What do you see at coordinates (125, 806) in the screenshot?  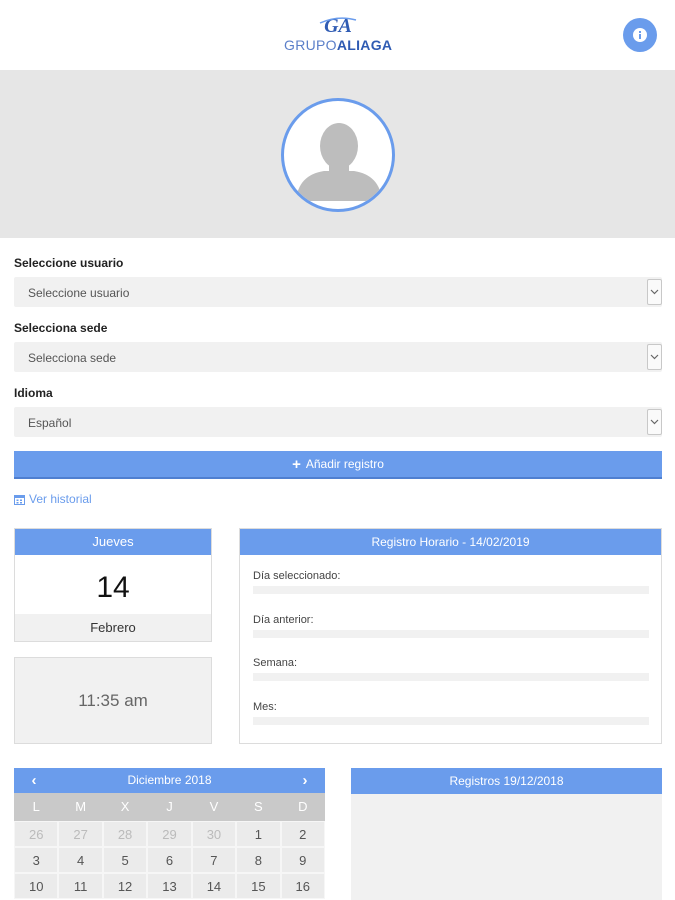 I see `calendar-weekday: X` at bounding box center [125, 806].